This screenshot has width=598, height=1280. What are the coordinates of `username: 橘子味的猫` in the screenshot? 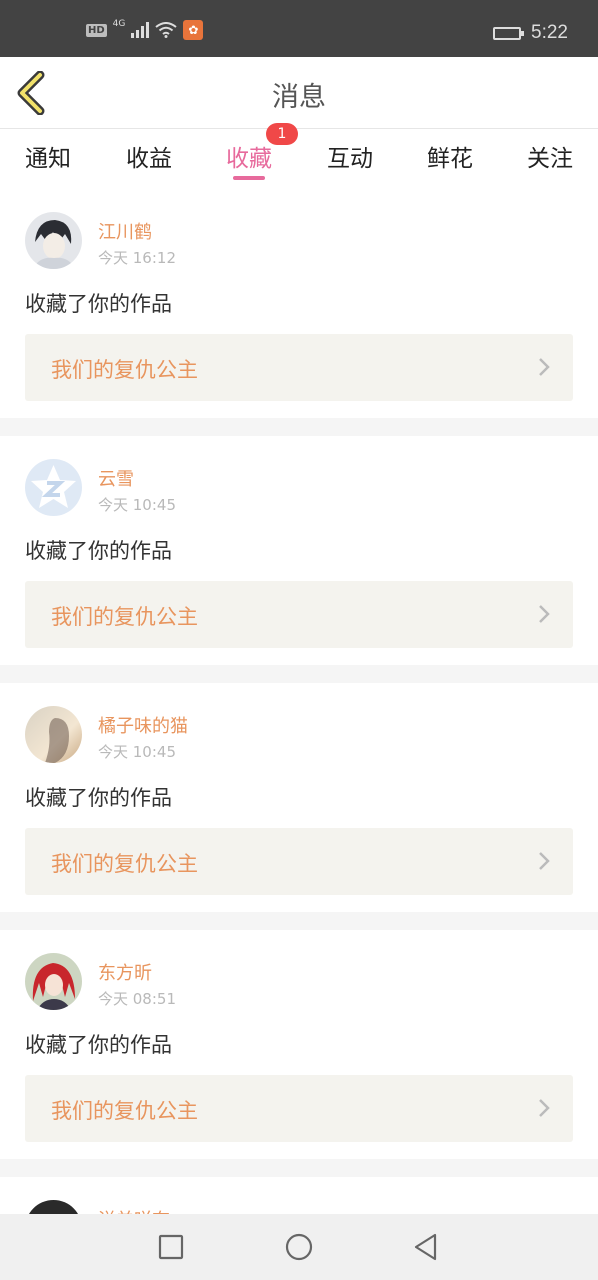 It's located at (143, 725).